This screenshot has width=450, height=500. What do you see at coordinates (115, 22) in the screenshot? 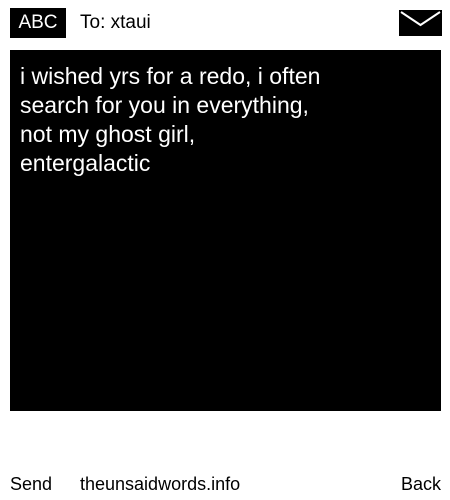
I see `recipient-label: To: xtaui` at bounding box center [115, 22].